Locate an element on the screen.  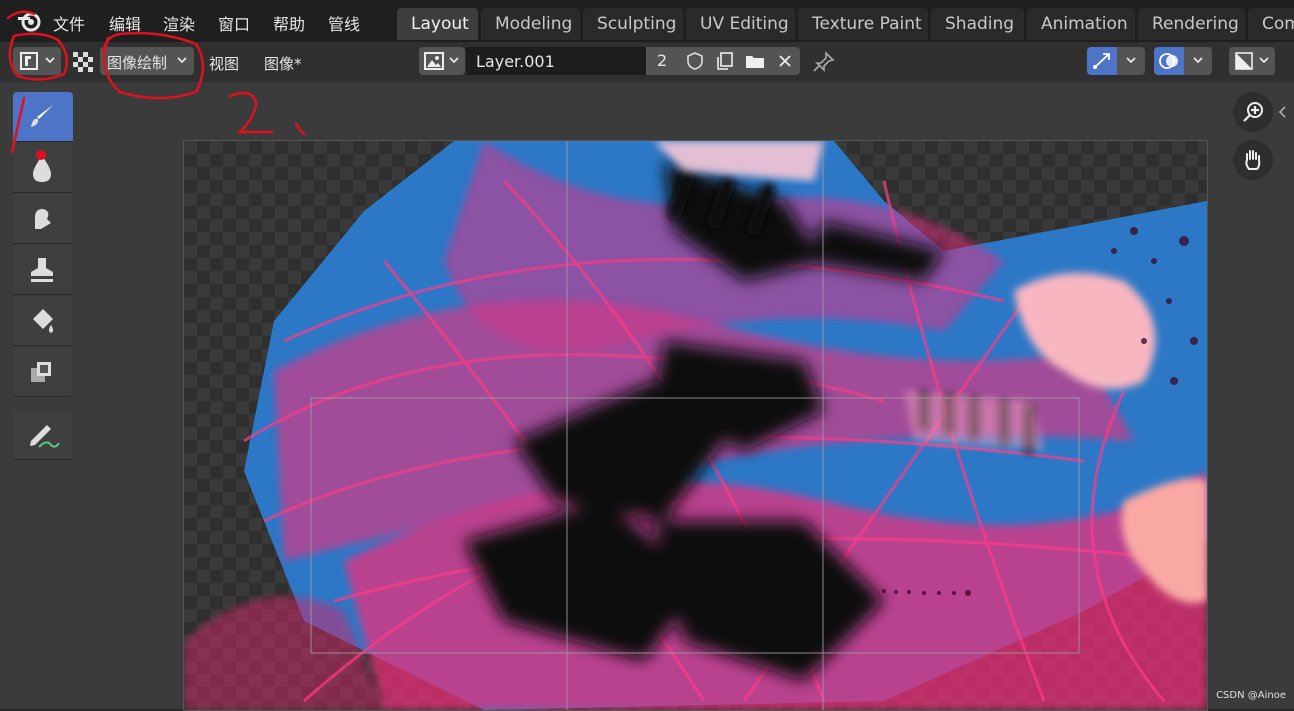
new-image-button is located at coordinates (725, 61).